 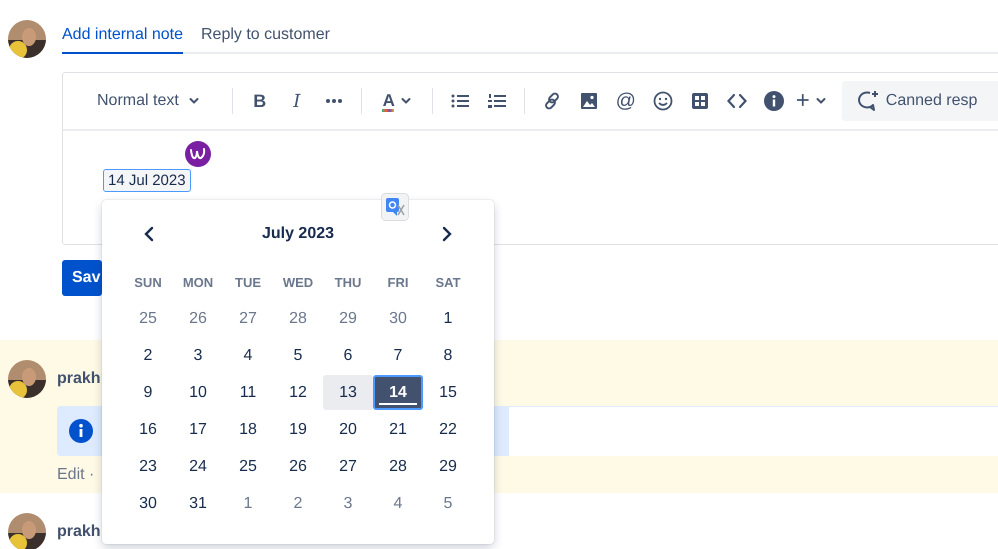 I want to click on calendar-day: 18, so click(x=248, y=429).